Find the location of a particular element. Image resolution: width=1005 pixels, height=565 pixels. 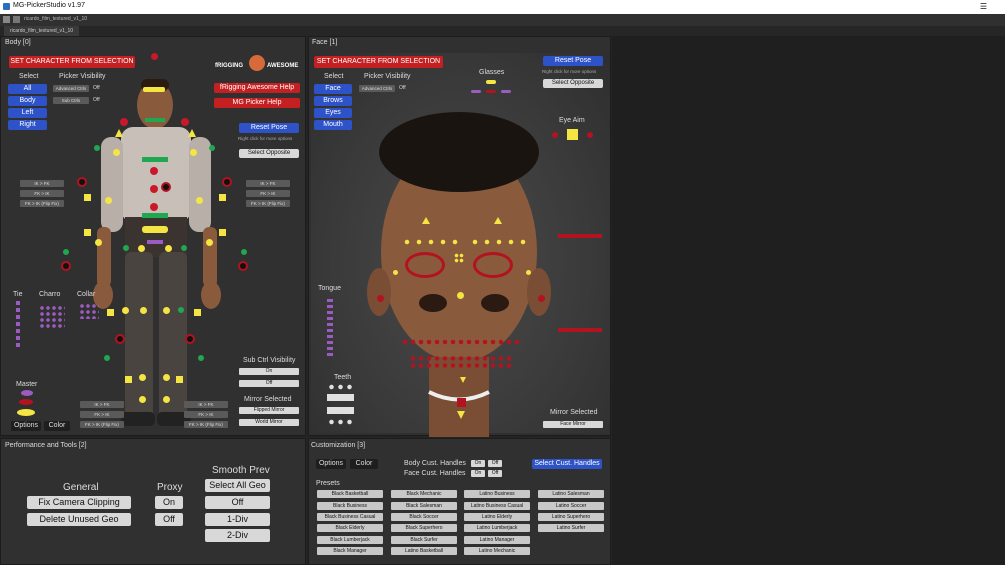

master-sub-ctrl is located at coordinates (27, 393).